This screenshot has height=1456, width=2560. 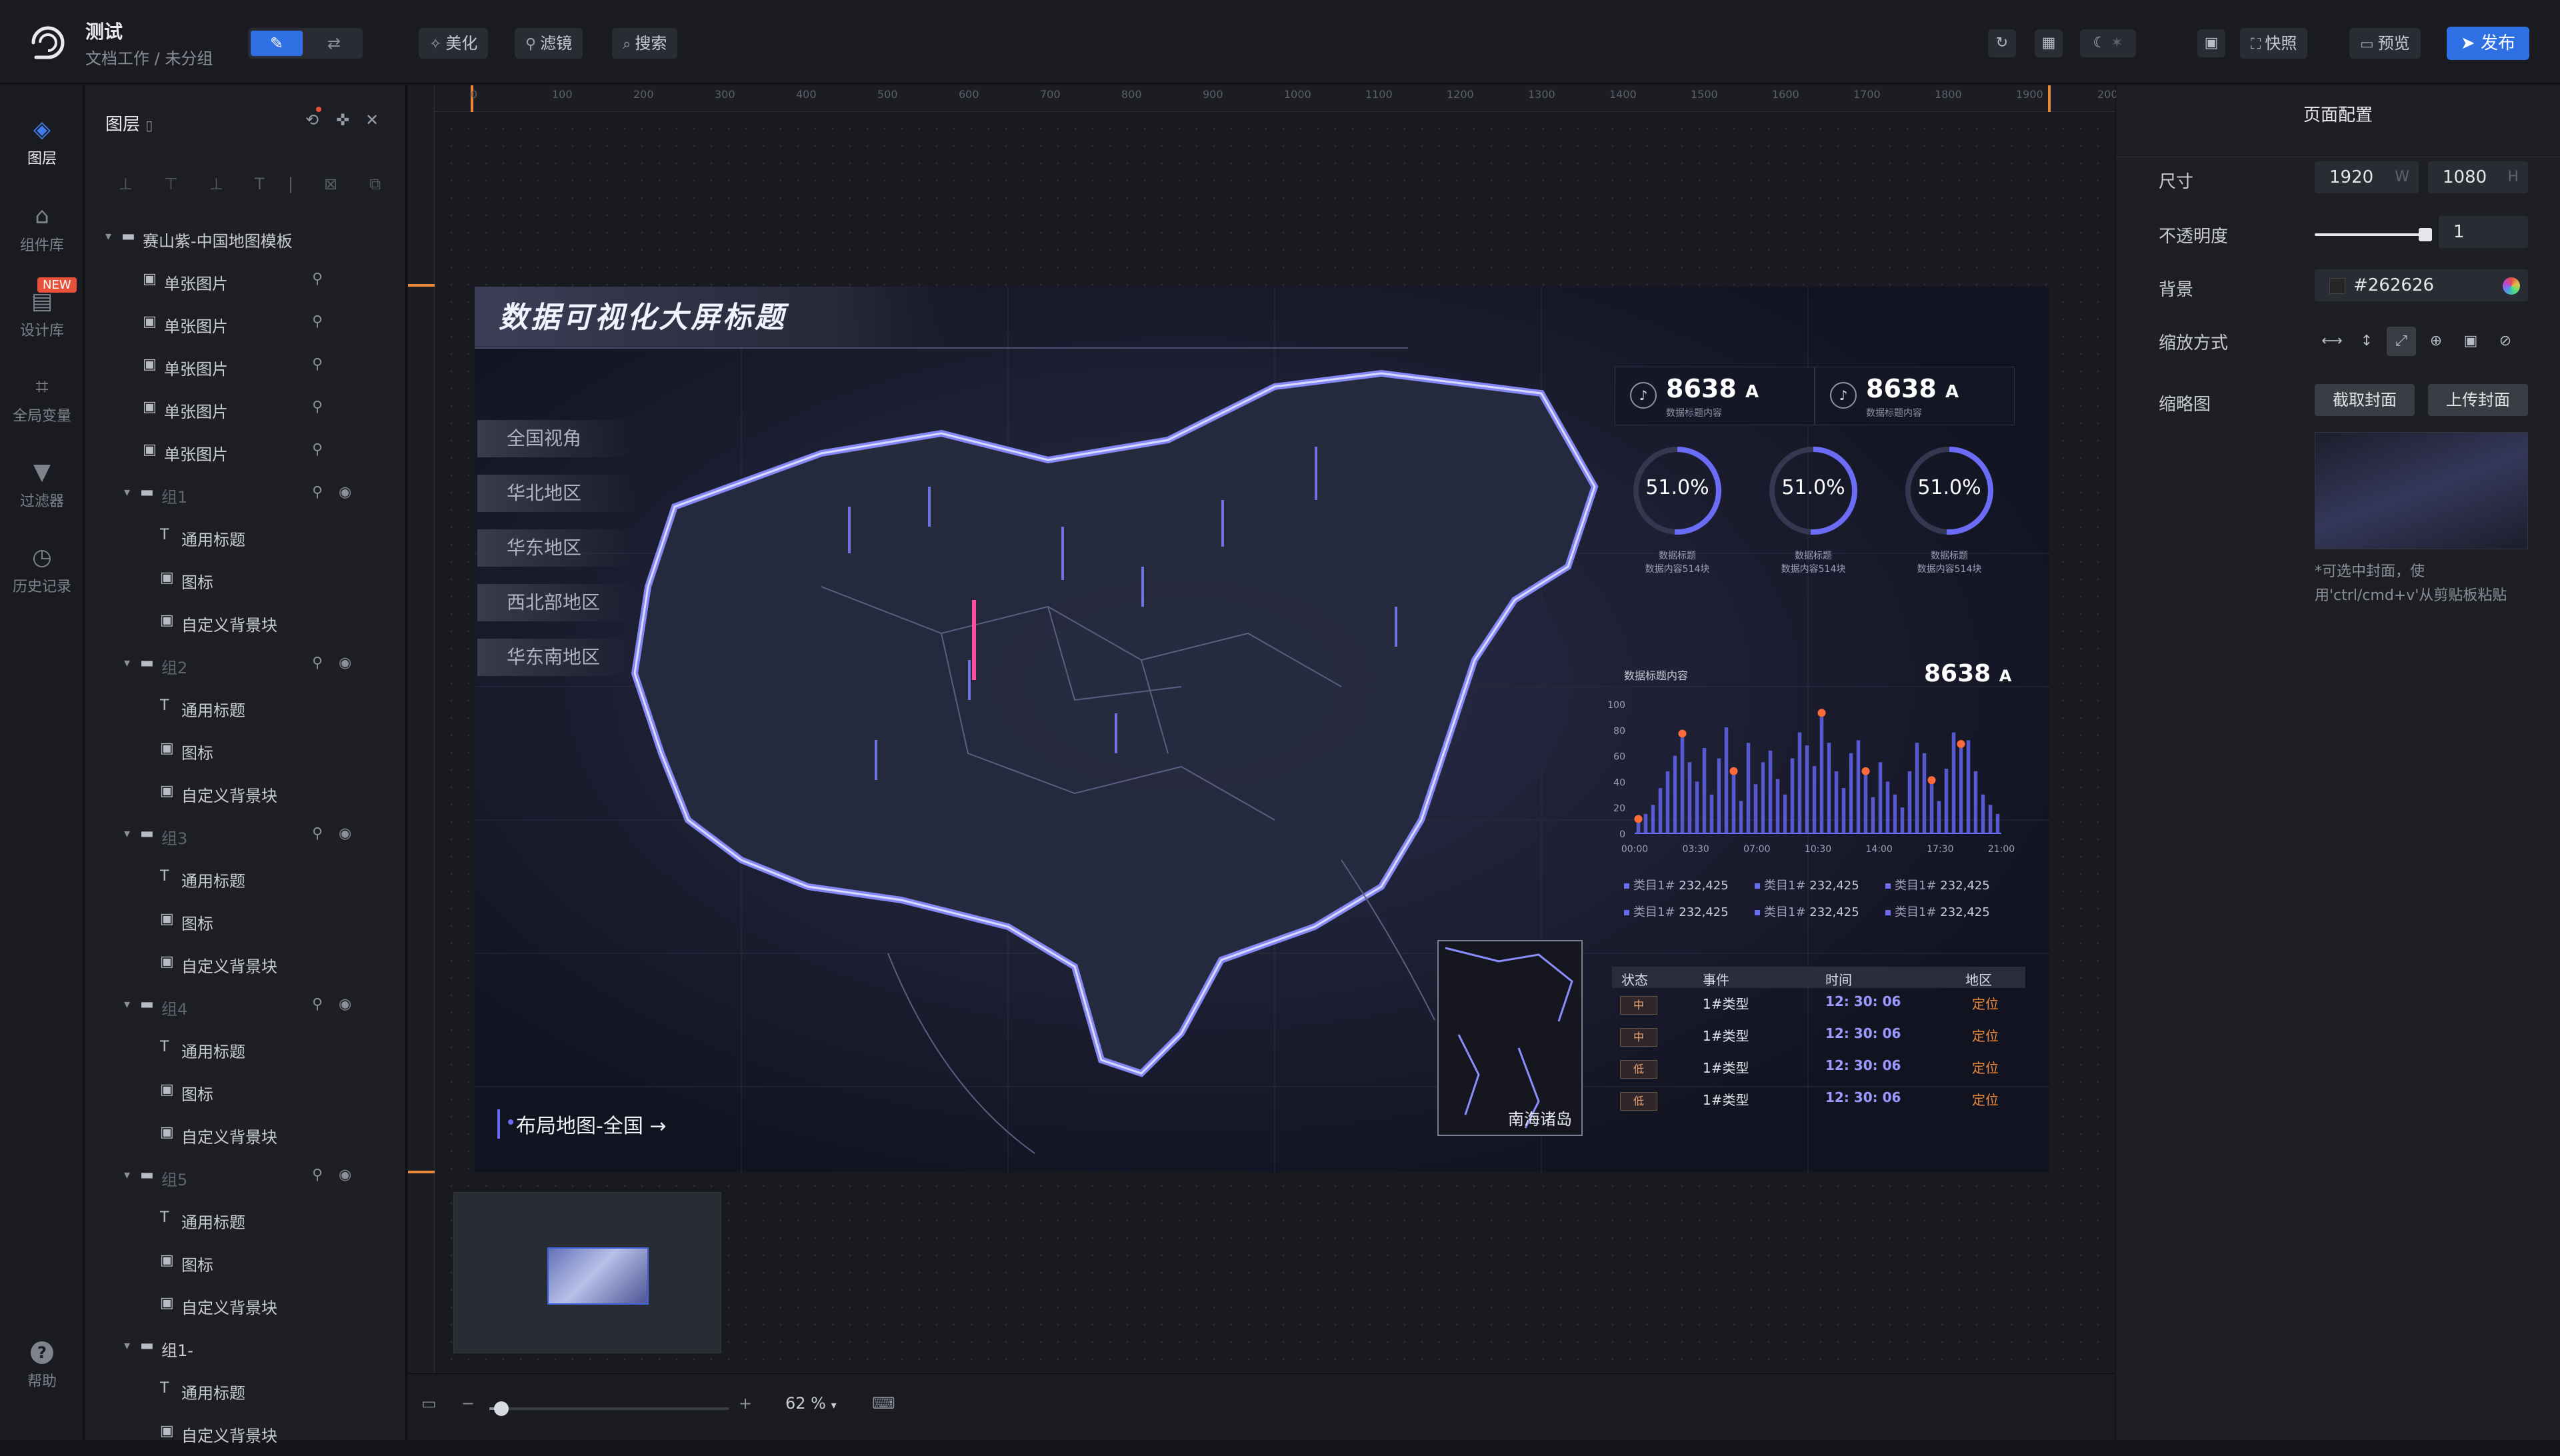 What do you see at coordinates (375, 184) in the screenshot?
I see `copy-icon: ⧉` at bounding box center [375, 184].